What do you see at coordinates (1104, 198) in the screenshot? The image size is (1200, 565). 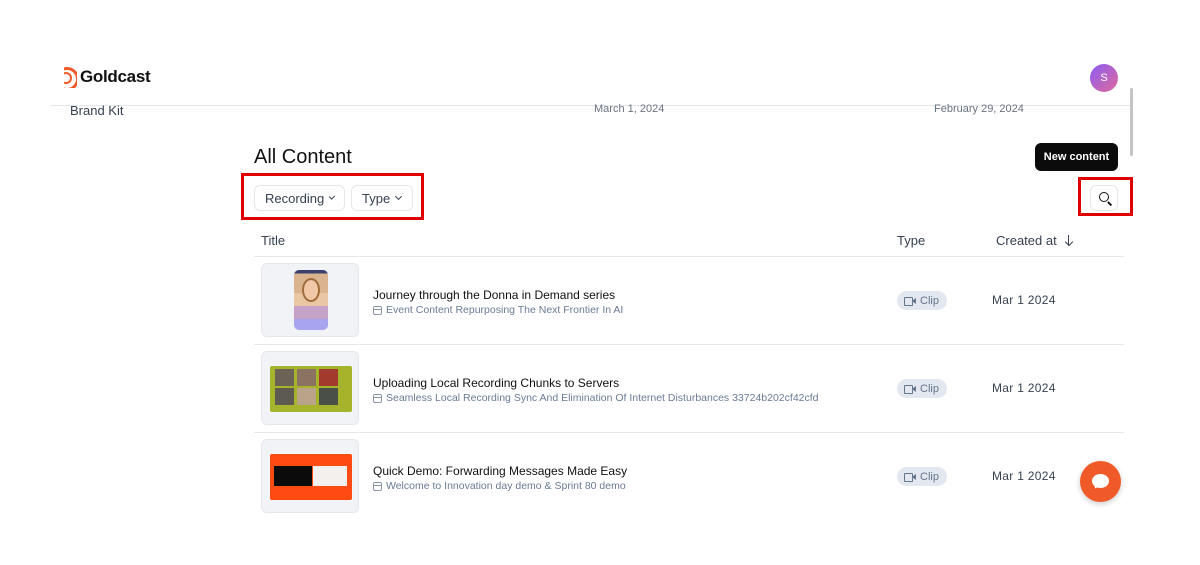 I see `search-button` at bounding box center [1104, 198].